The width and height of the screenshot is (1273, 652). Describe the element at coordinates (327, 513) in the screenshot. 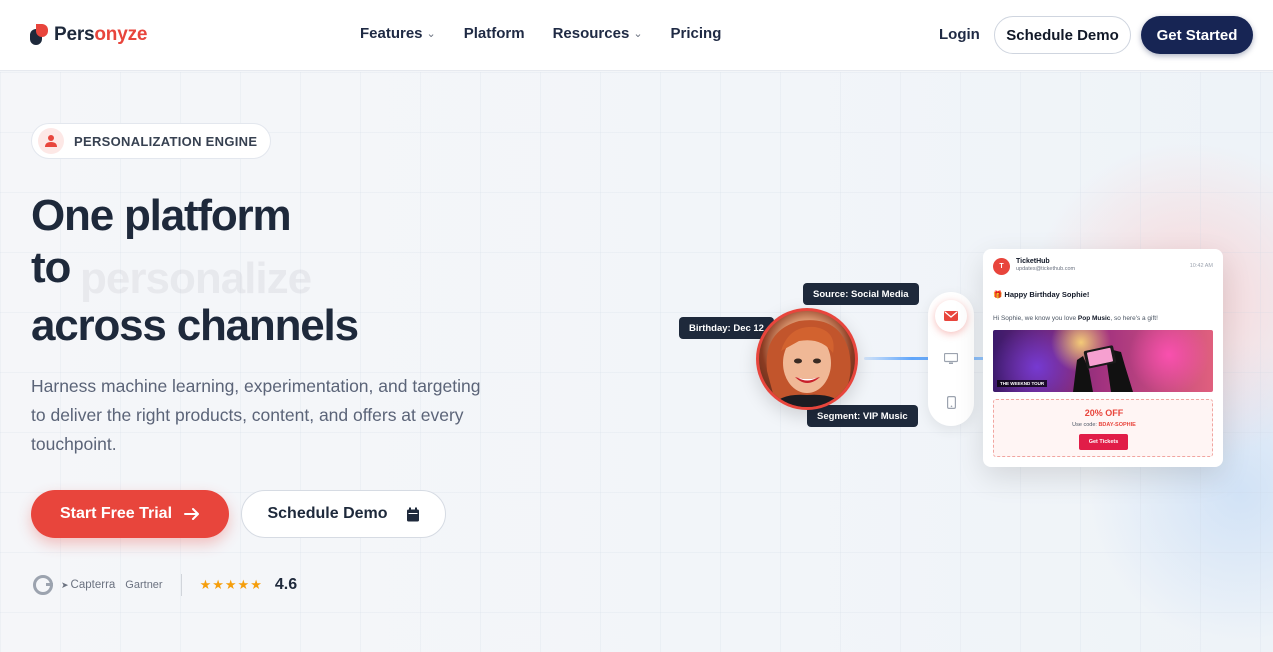

I see `schedule-demo-label: Schedule Demo` at that location.